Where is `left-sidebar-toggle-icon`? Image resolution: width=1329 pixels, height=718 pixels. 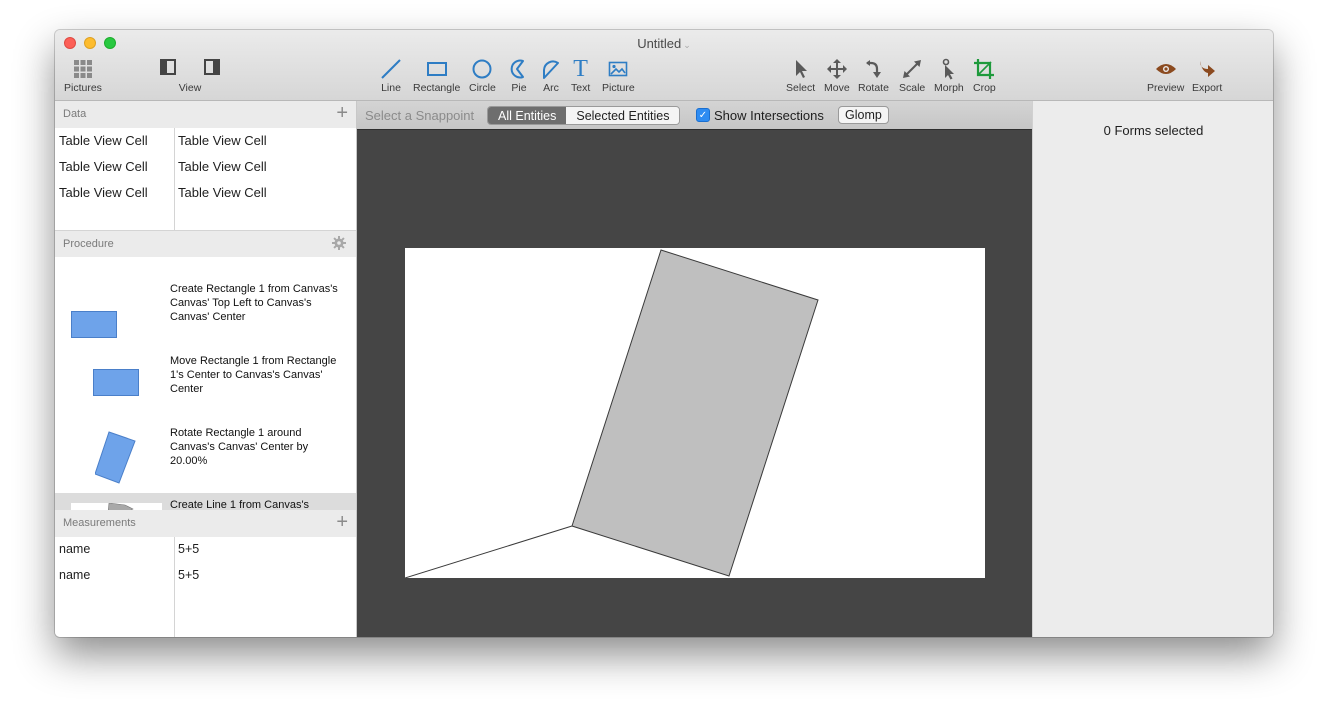 left-sidebar-toggle-icon is located at coordinates (168, 69).